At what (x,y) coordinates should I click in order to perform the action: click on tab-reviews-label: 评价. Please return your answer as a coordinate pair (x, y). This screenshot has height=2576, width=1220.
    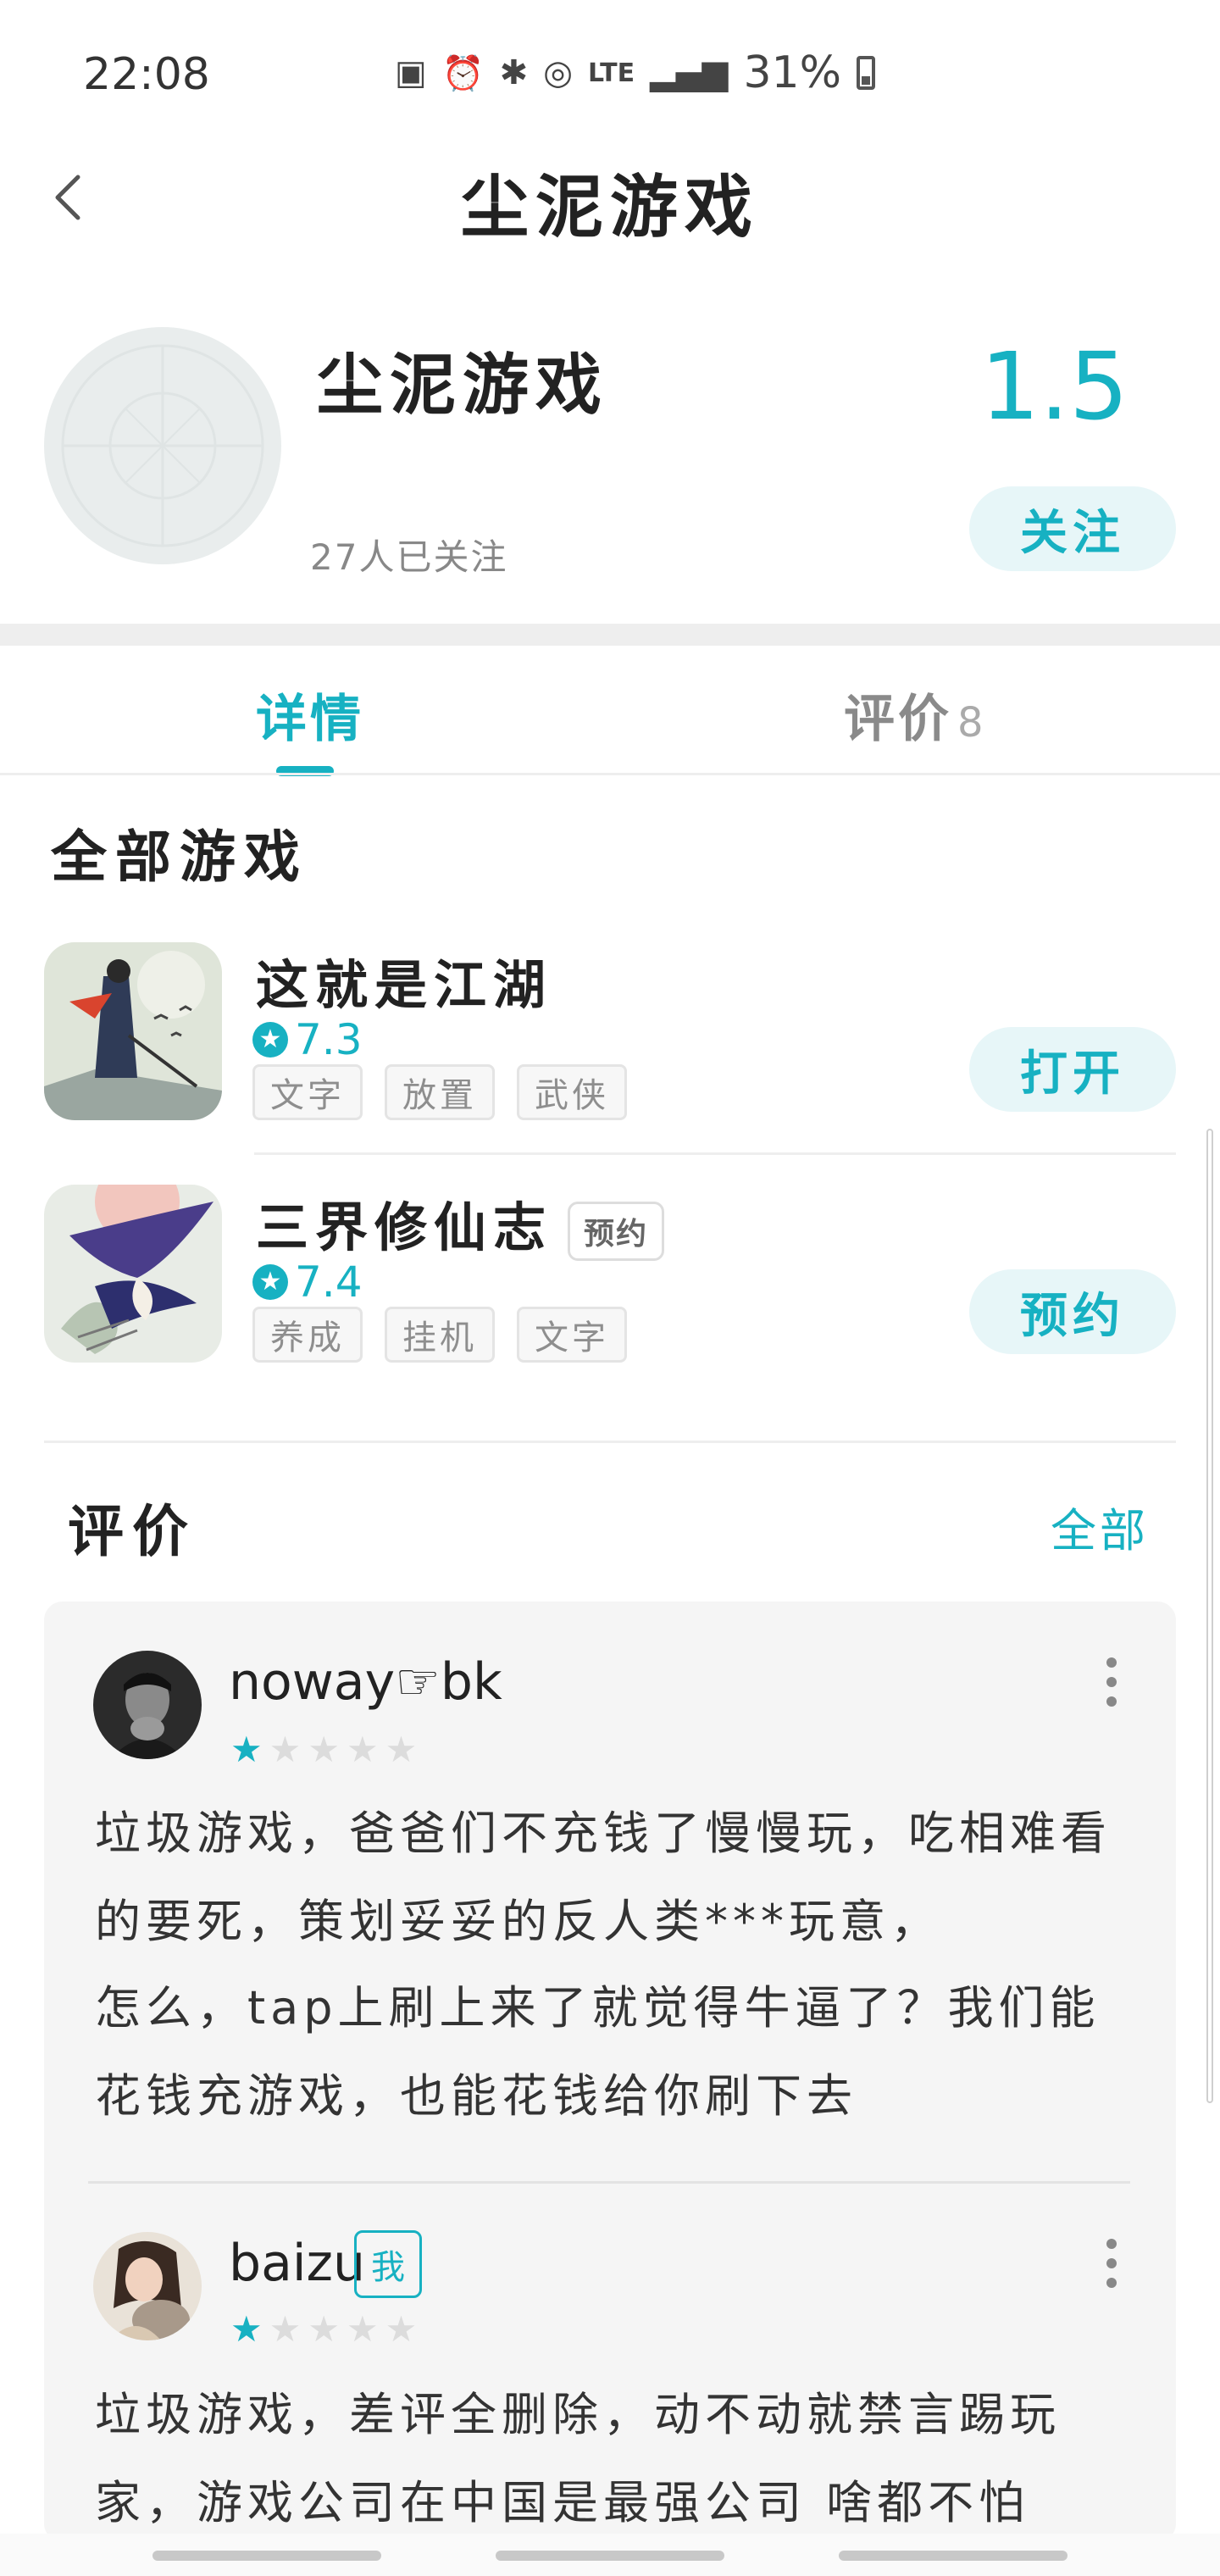
    Looking at the image, I should click on (898, 719).